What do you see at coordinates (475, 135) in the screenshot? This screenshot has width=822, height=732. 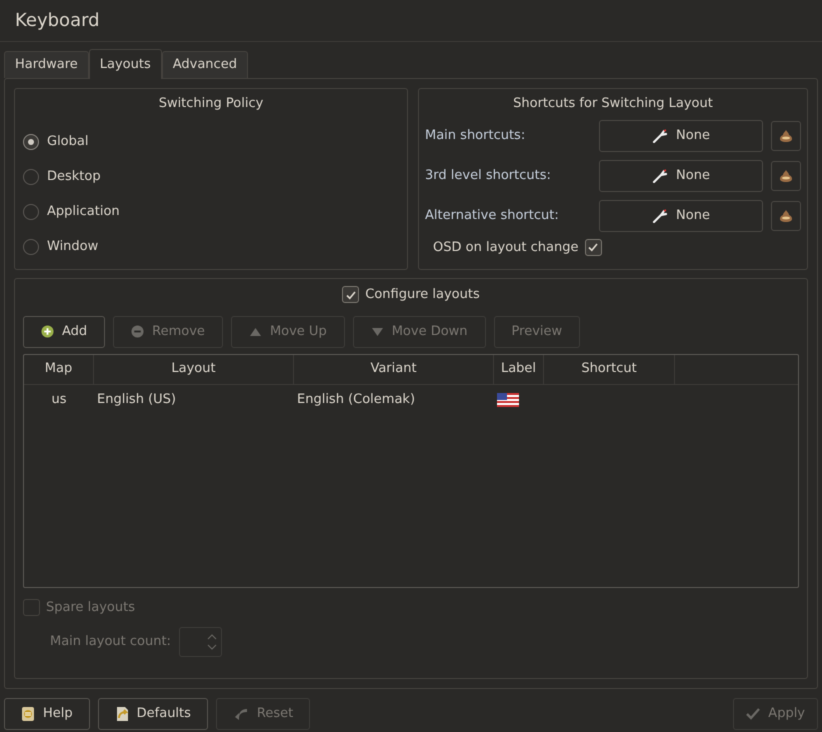 I see `shortcut-label: Main shortcuts:` at bounding box center [475, 135].